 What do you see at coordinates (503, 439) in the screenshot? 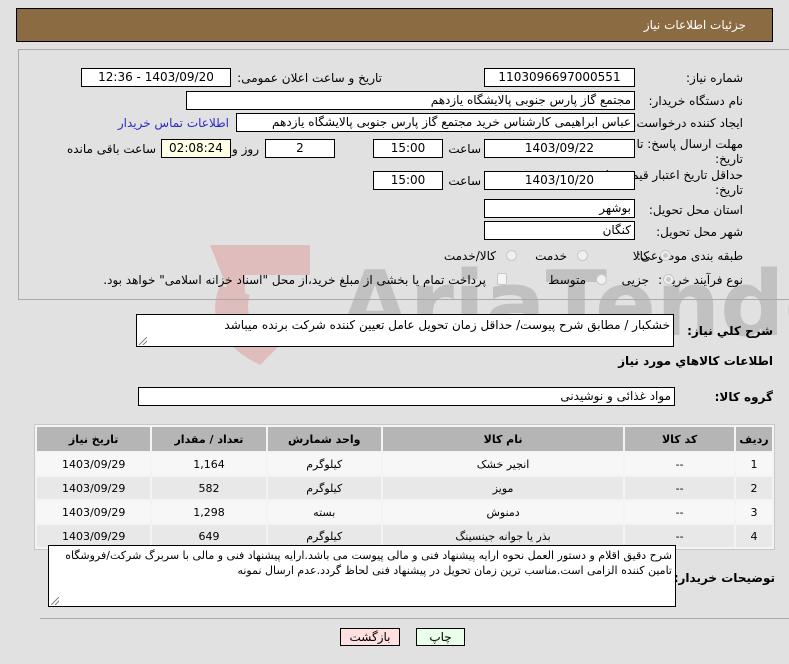
I see `header-goods-name: نام کالا` at bounding box center [503, 439].